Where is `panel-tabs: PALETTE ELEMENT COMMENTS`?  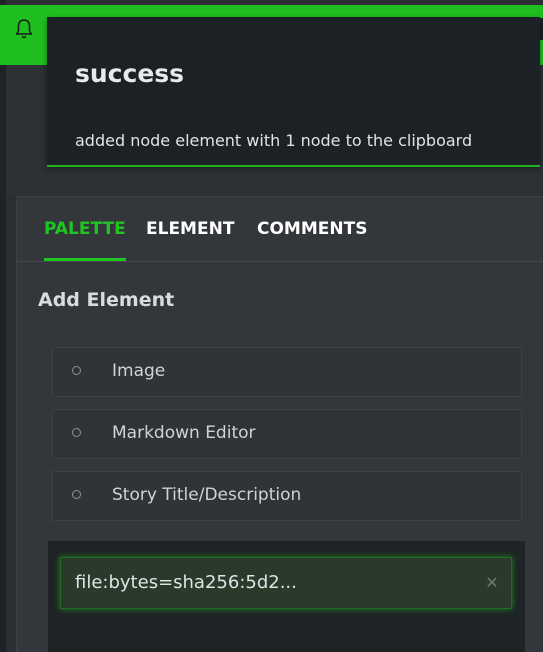 panel-tabs: PALETTE ELEMENT COMMENTS is located at coordinates (280, 229).